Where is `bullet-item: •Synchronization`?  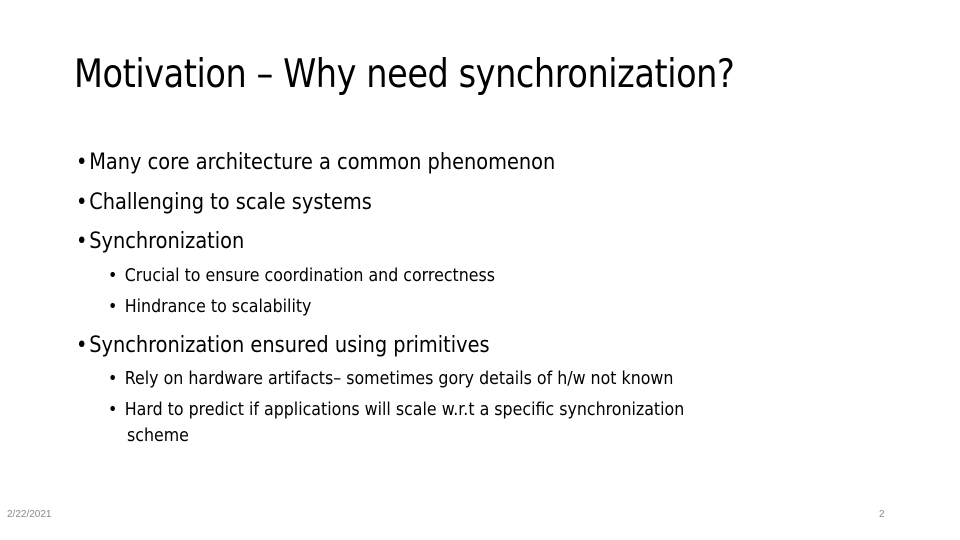 bullet-item: •Synchronization is located at coordinates (160, 241).